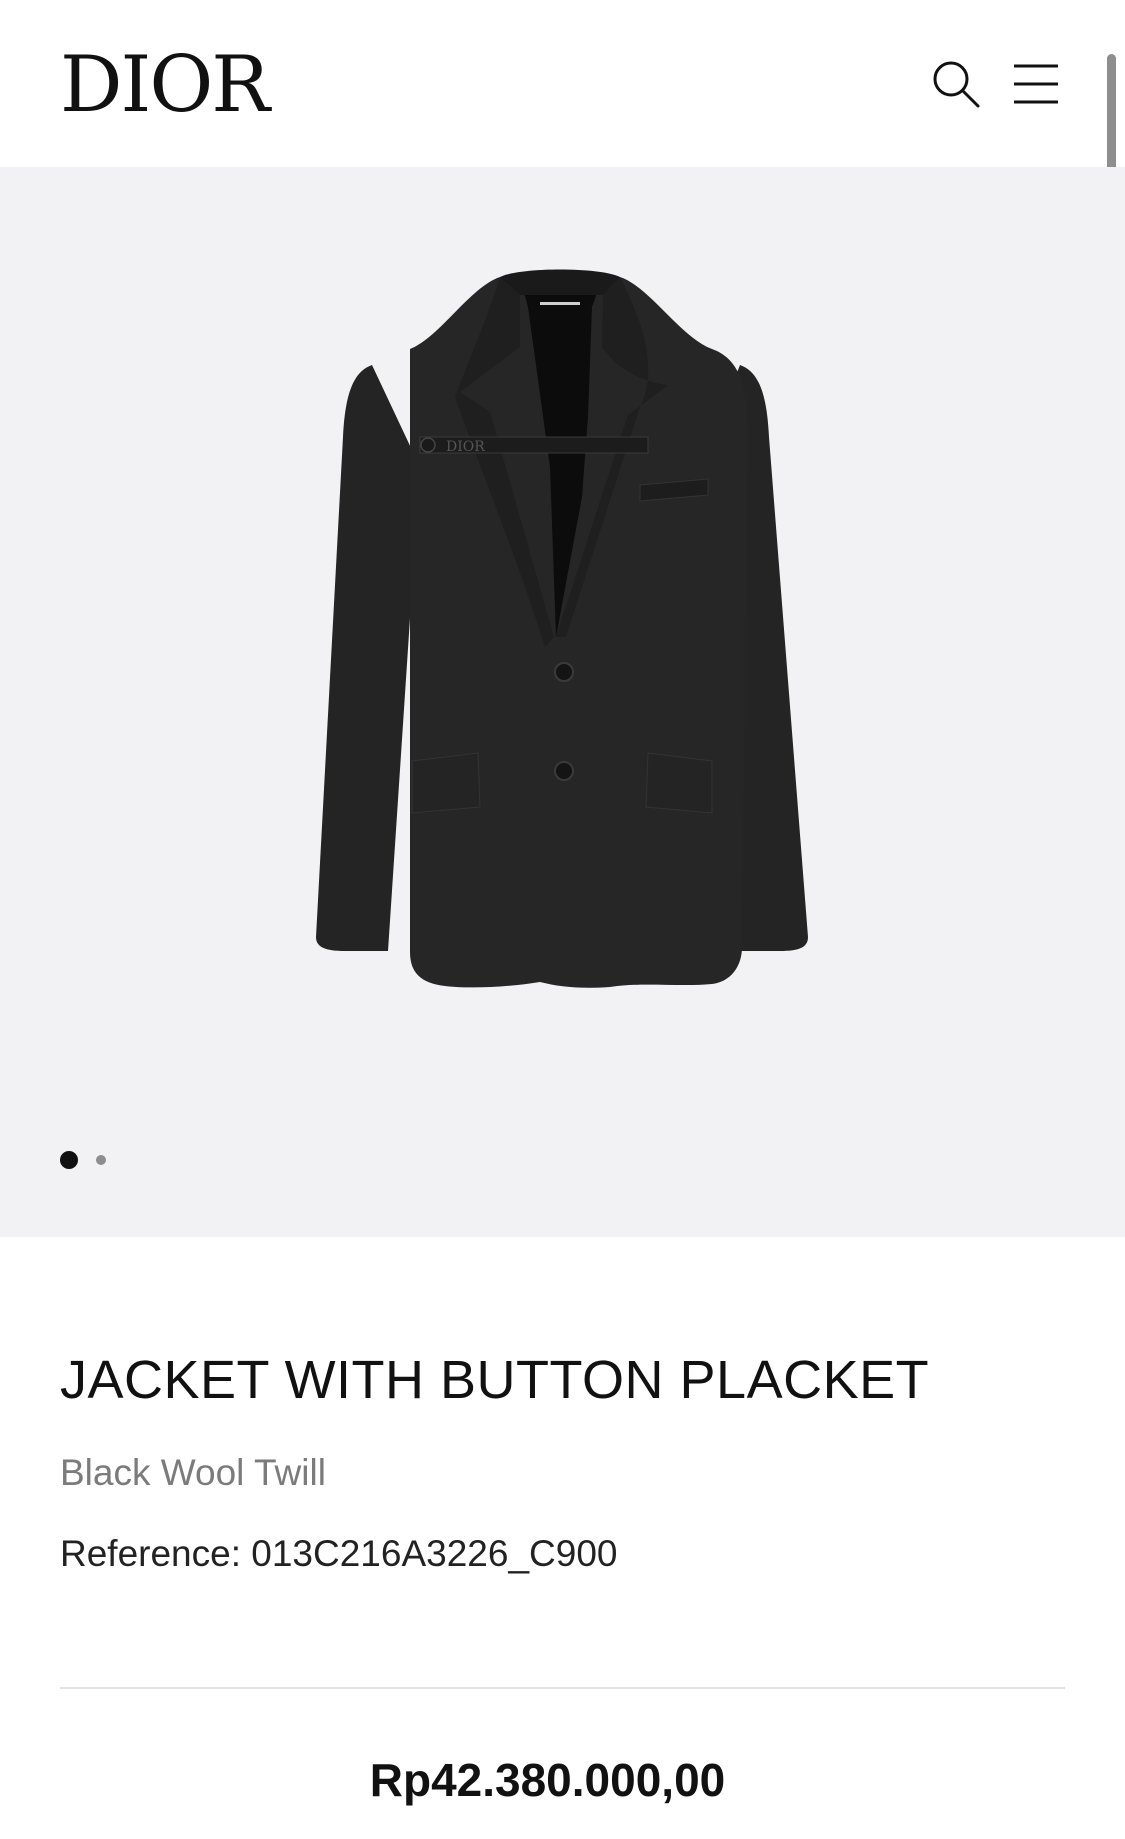  Describe the element at coordinates (564, 672) in the screenshot. I see `jacket-button-upper` at that location.